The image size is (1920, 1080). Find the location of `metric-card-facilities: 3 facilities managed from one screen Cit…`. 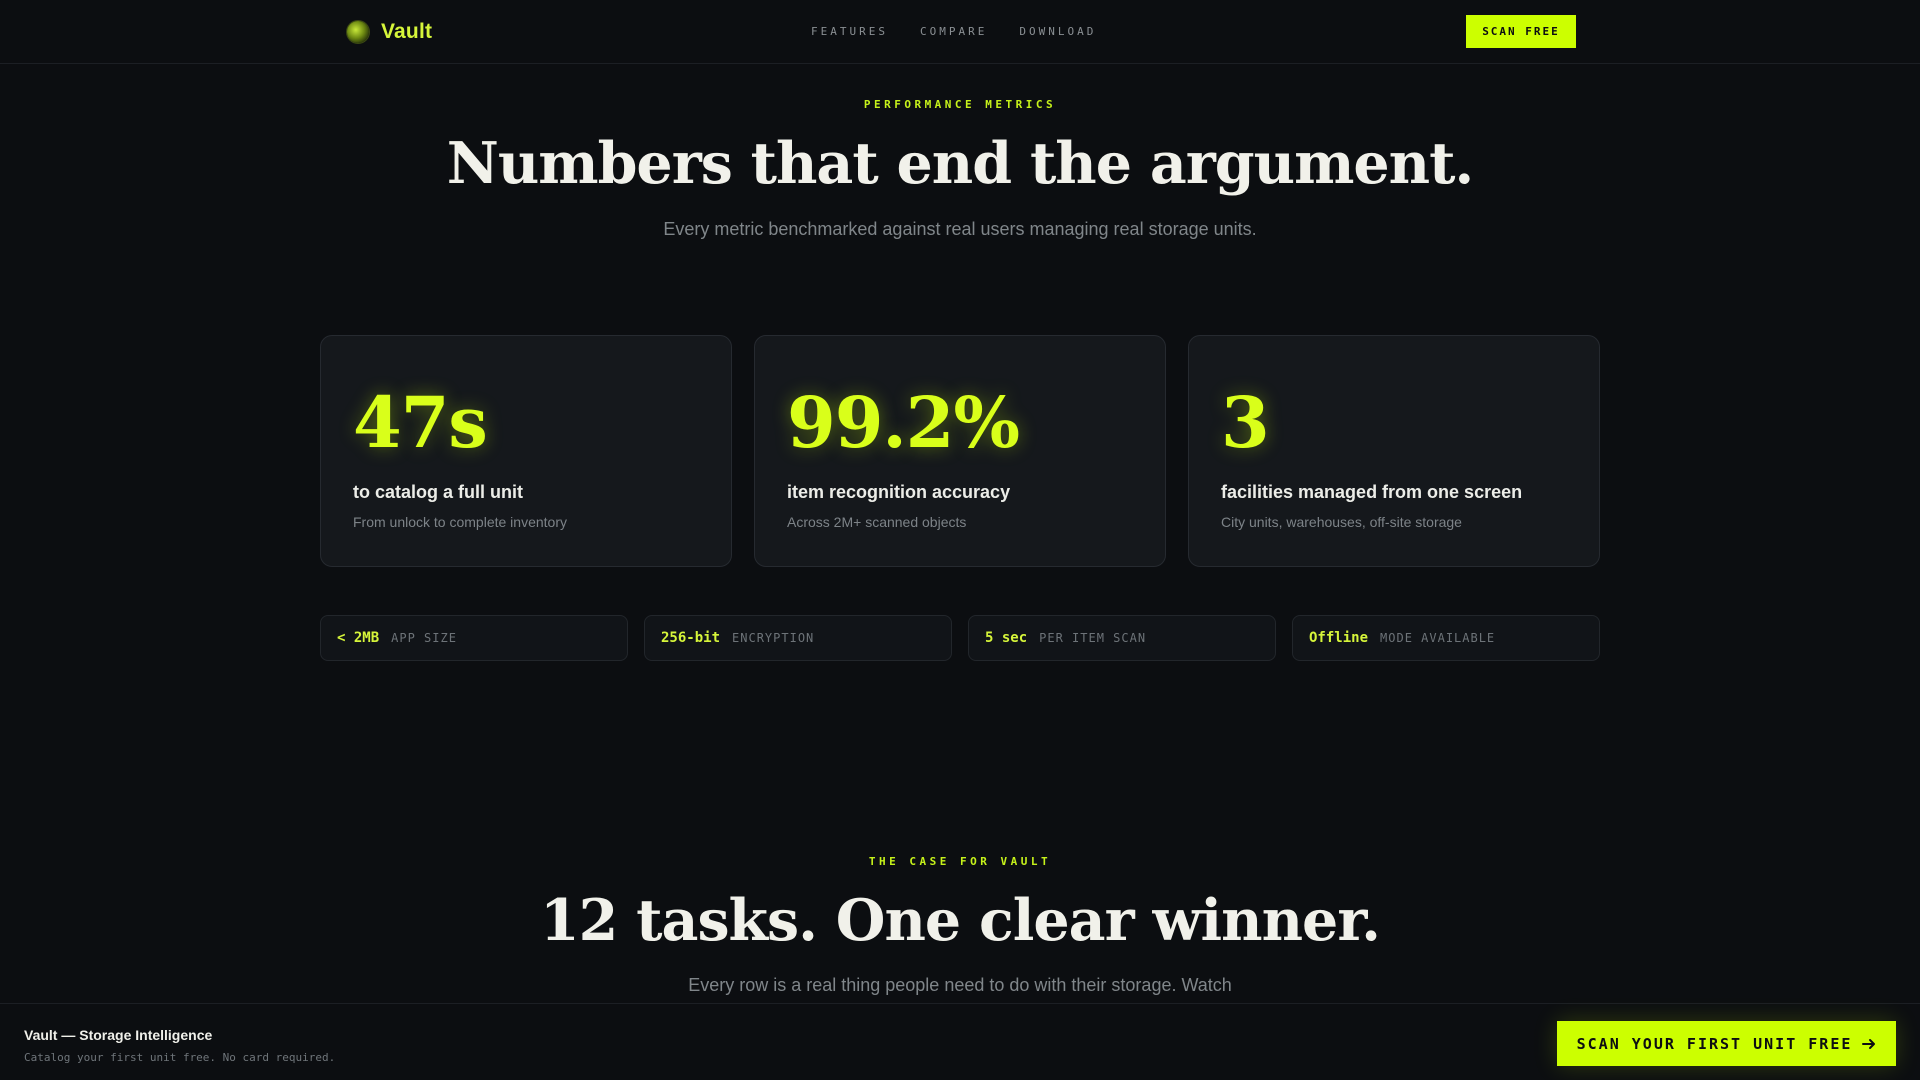

metric-card-facilities: 3 facilities managed from one screen Cit… is located at coordinates (1394, 451).